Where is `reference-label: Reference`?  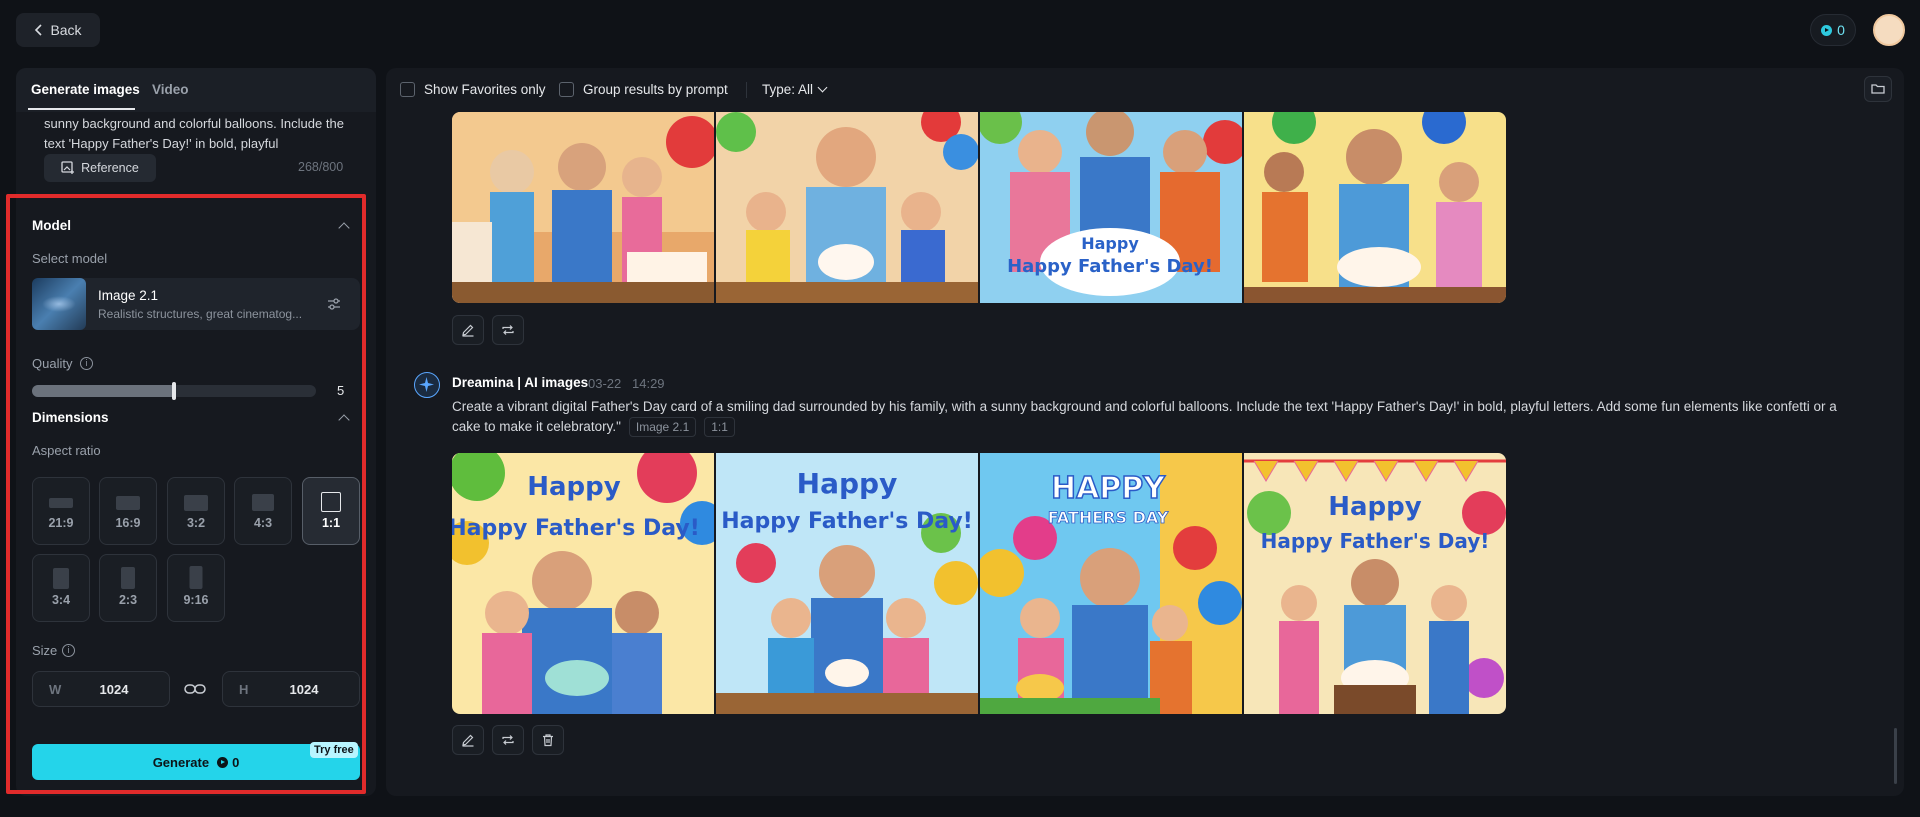
reference-label: Reference is located at coordinates (110, 168).